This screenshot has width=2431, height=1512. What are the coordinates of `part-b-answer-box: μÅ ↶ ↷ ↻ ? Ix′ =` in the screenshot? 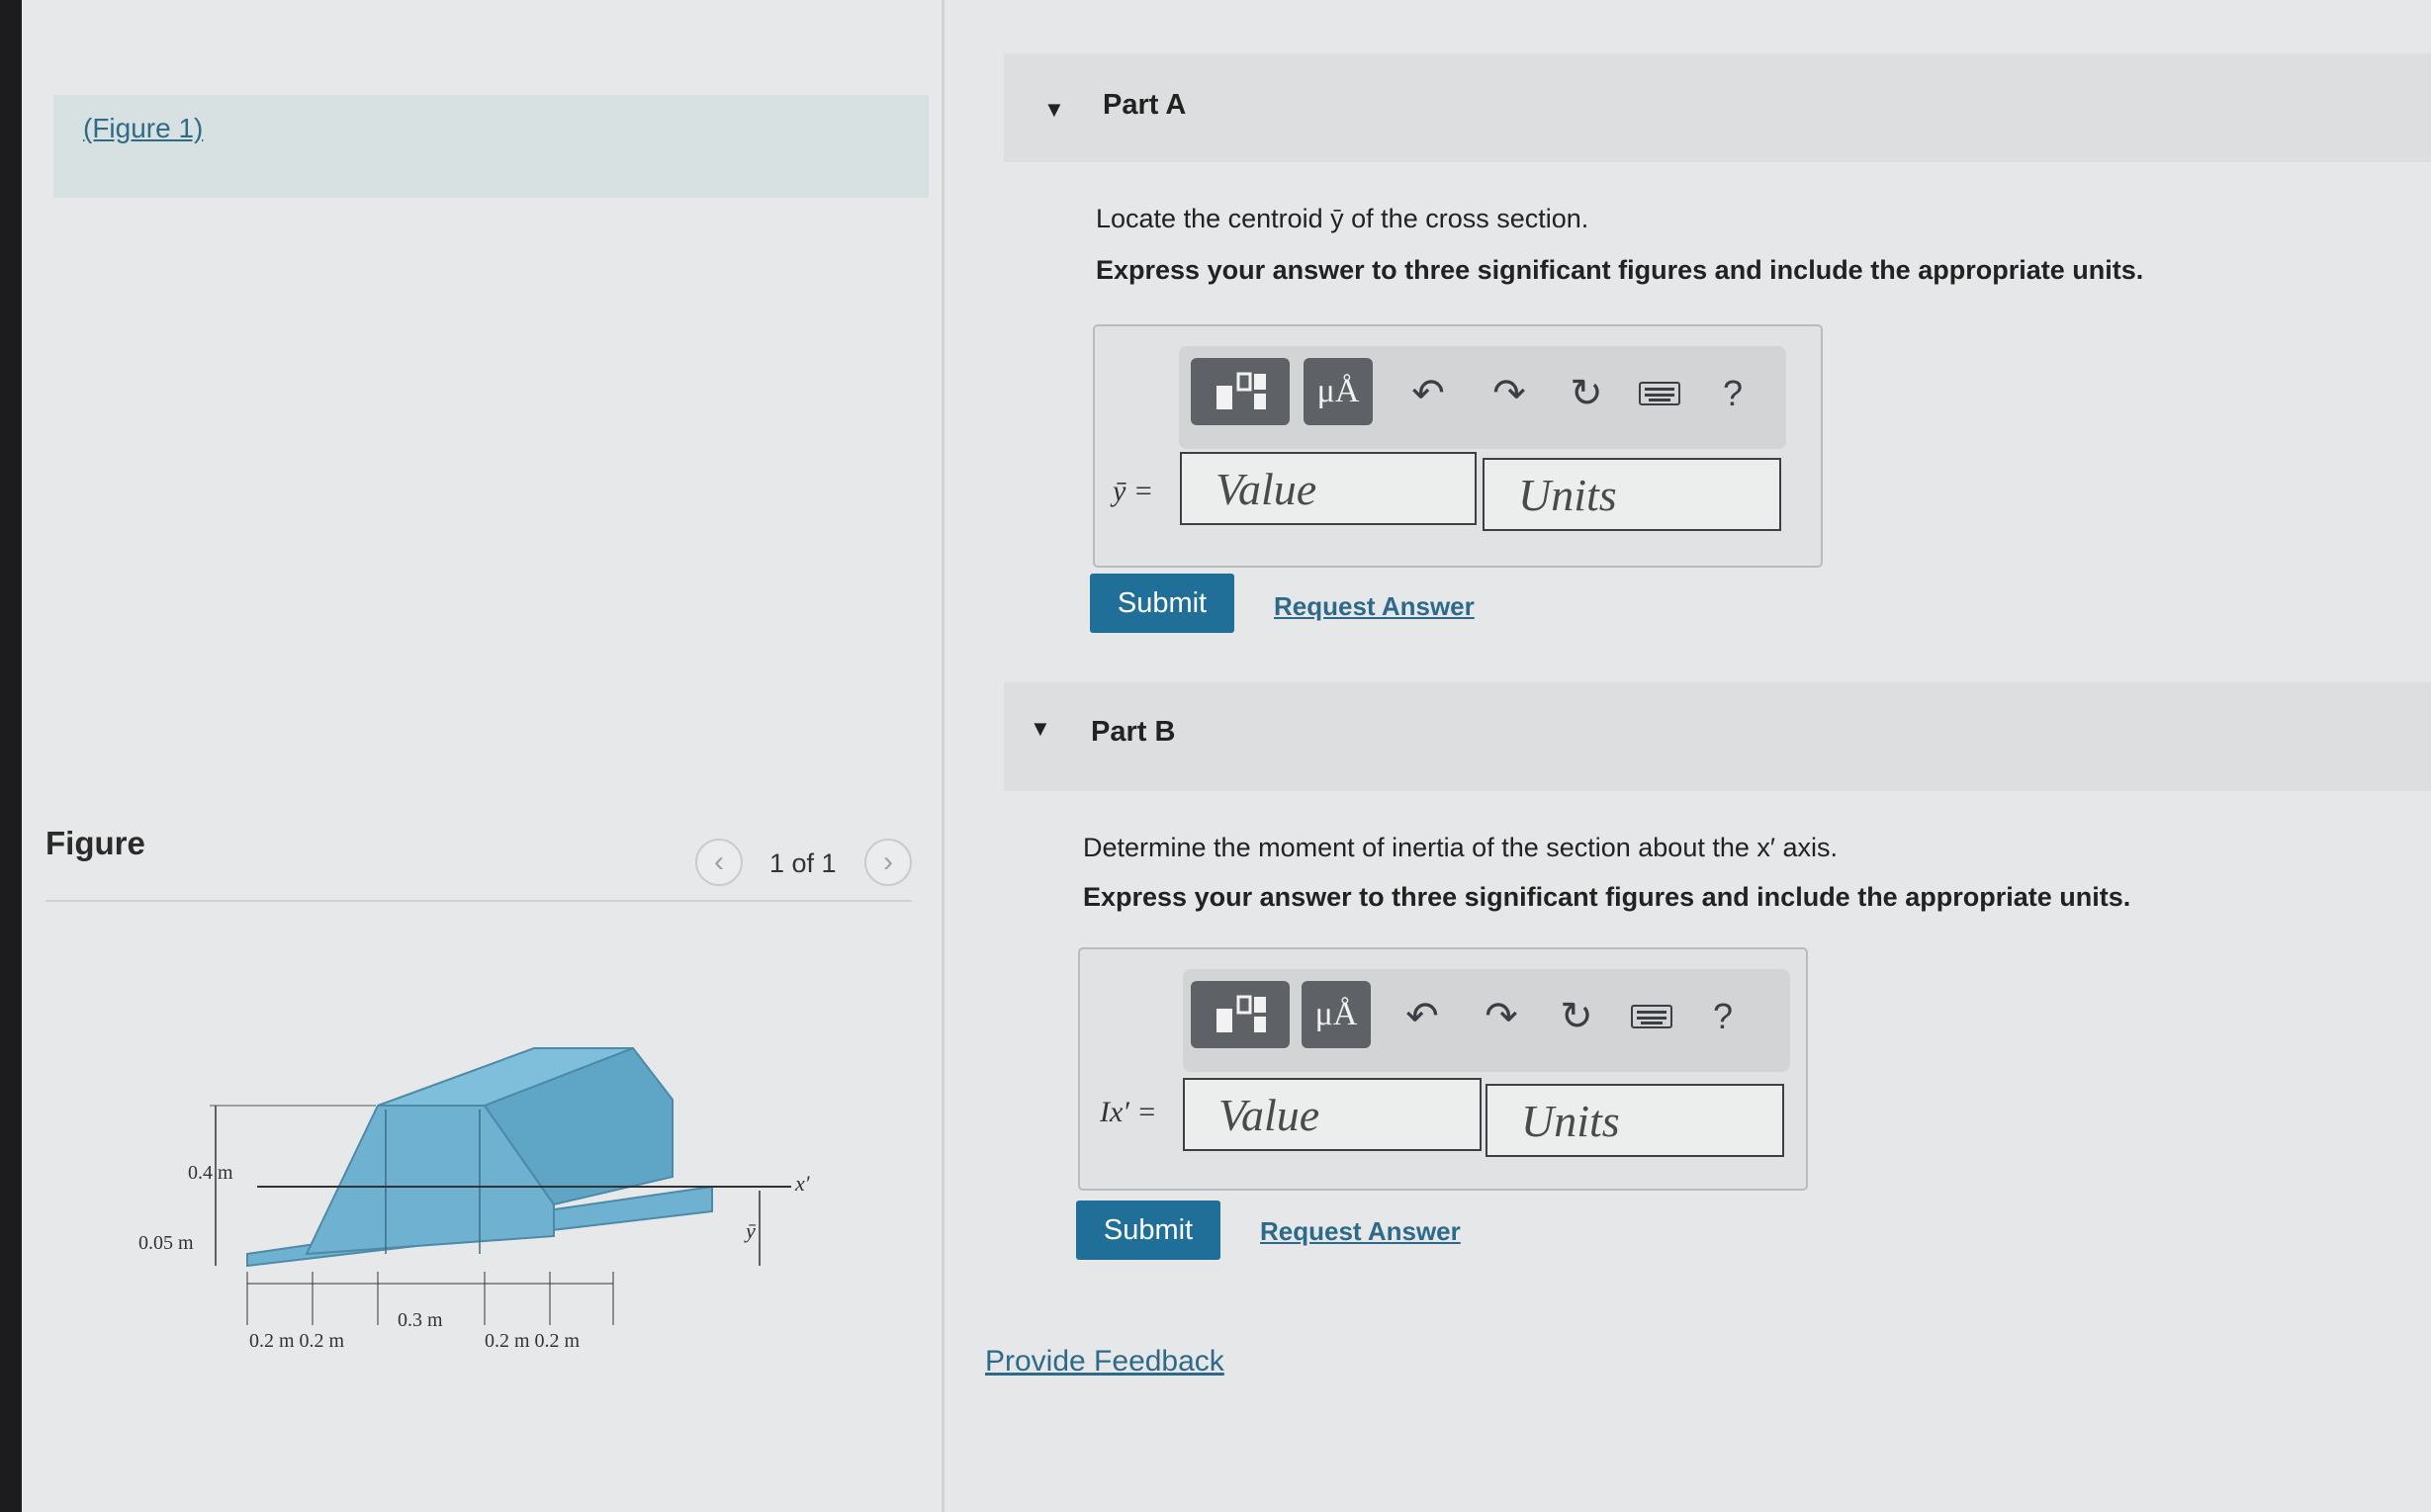 It's located at (1443, 1069).